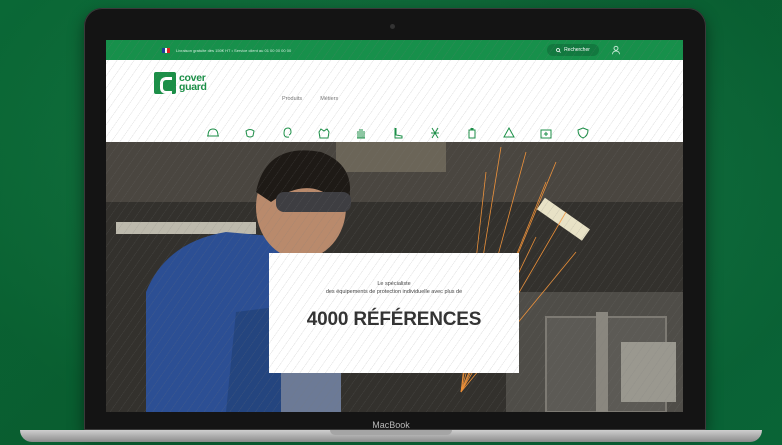  Describe the element at coordinates (360, 134) in the screenshot. I see `glove-icon` at that location.